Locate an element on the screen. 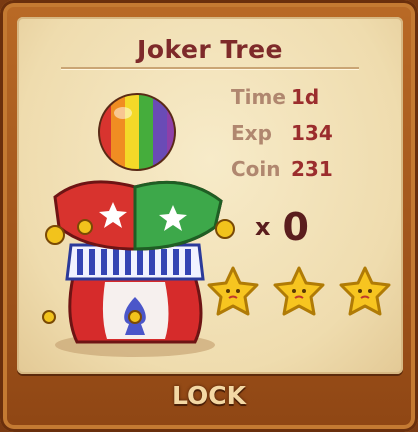 The width and height of the screenshot is (418, 432). stat-time-value: 1d is located at coordinates (305, 97).